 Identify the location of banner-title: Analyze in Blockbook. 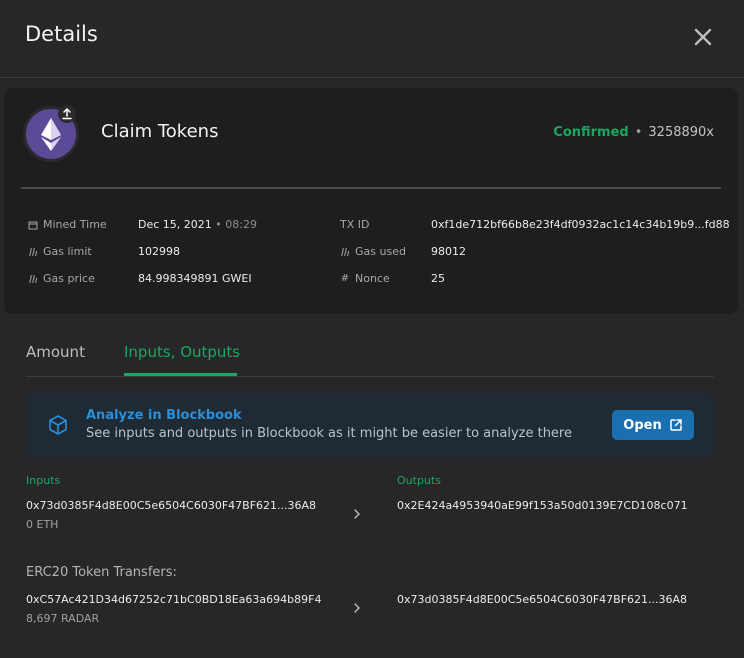
(164, 415).